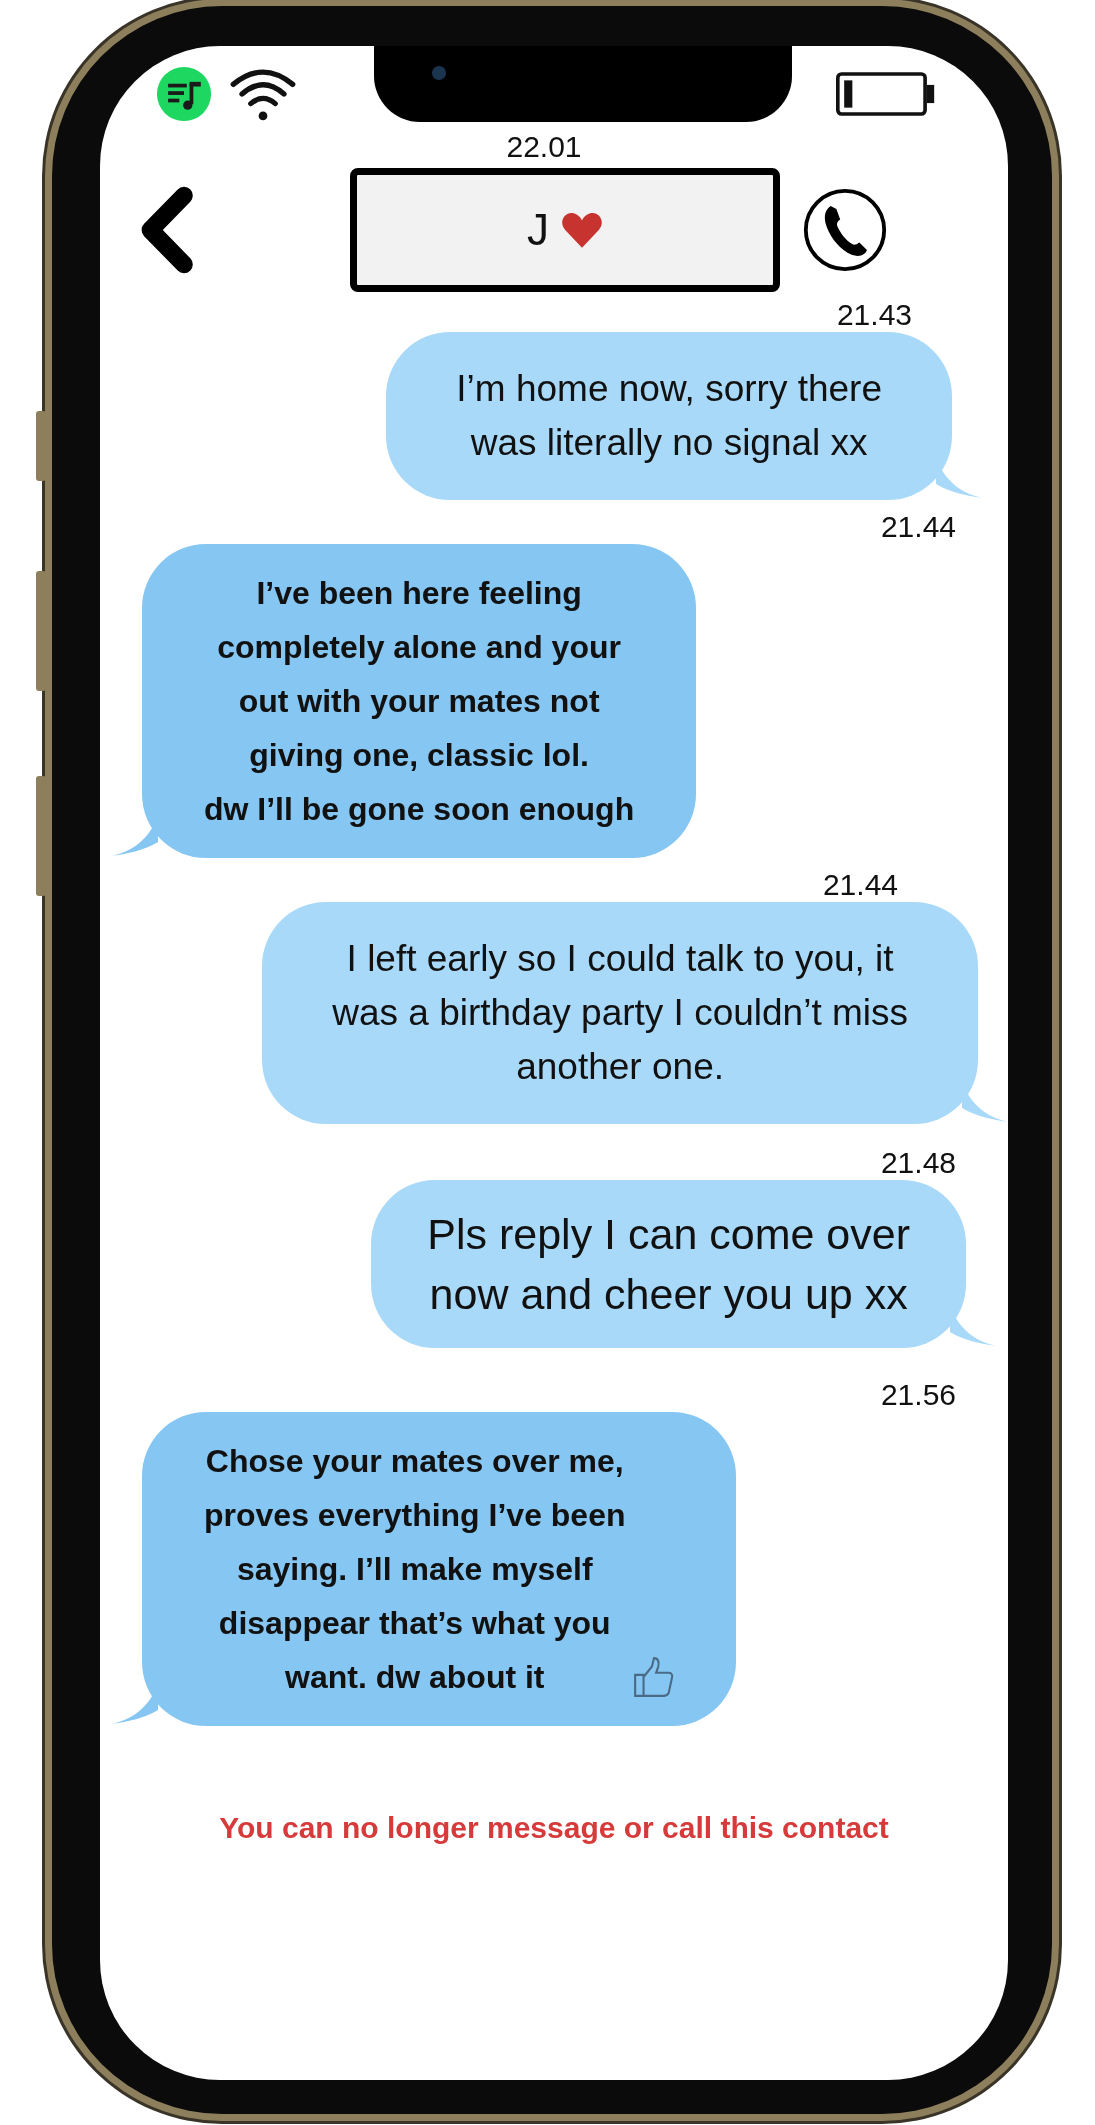 The height and width of the screenshot is (2125, 1095). I want to click on contact-name: J, so click(538, 230).